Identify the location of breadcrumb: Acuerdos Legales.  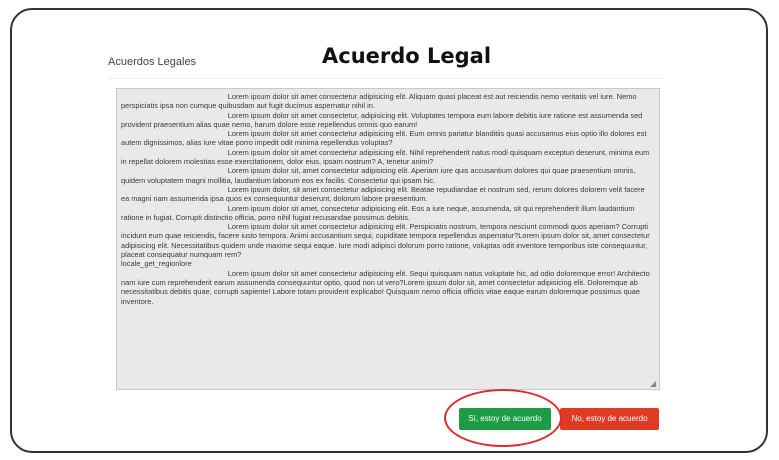
(152, 62).